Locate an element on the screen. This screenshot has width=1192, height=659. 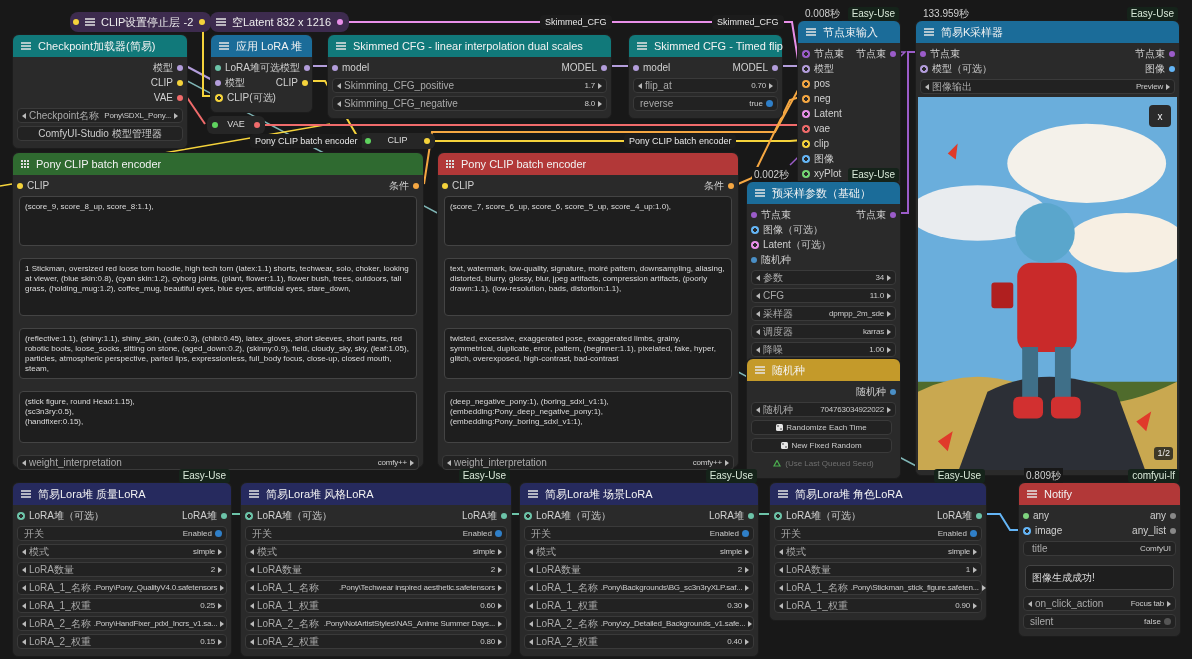
combo-widget: LoRA_1_权重 0.30 is located at coordinates (639, 605).